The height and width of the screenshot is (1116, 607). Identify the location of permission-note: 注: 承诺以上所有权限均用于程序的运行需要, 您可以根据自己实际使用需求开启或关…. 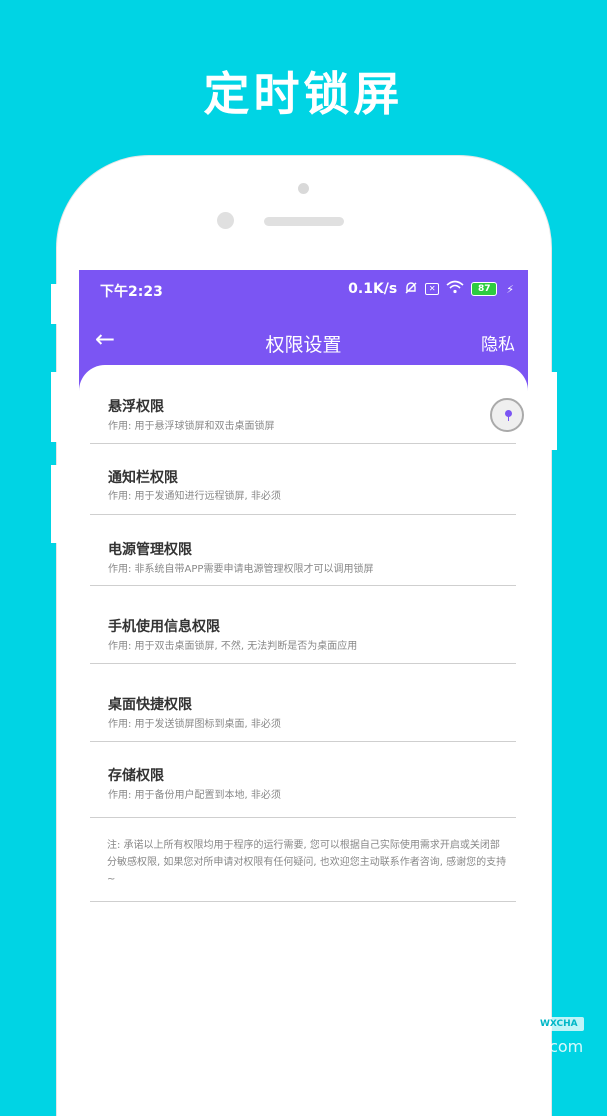
(307, 862).